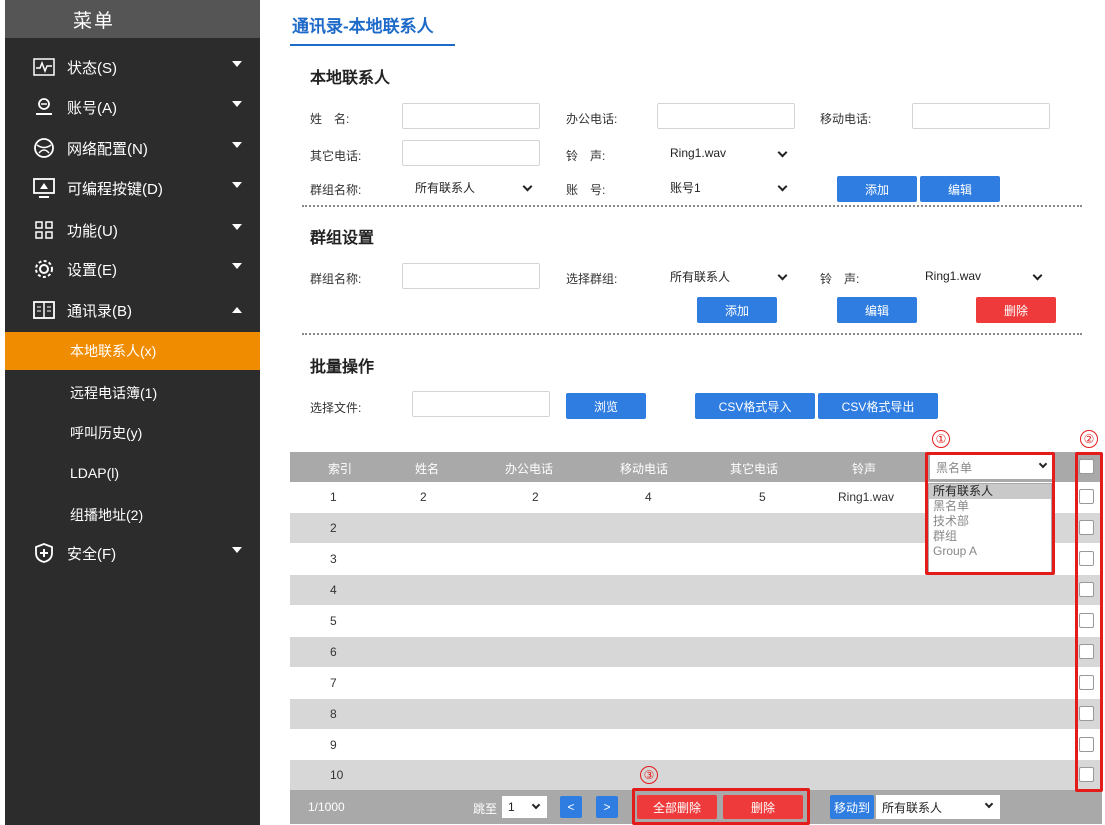 The width and height of the screenshot is (1105, 825). Describe the element at coordinates (132, 393) in the screenshot. I see `sidebar-subitem-remote-phonebook: 远程电话簿(1)` at that location.